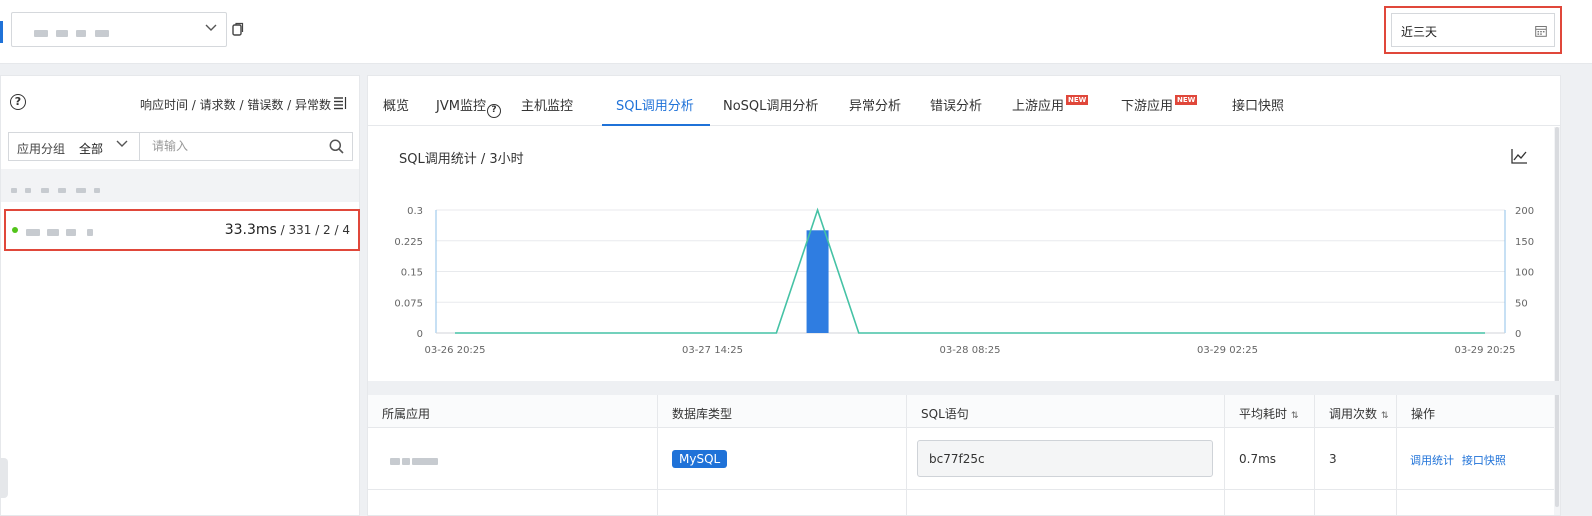 The width and height of the screenshot is (1592, 516). Describe the element at coordinates (1258, 459) in the screenshot. I see `avg-time-value: 0.7ms` at that location.